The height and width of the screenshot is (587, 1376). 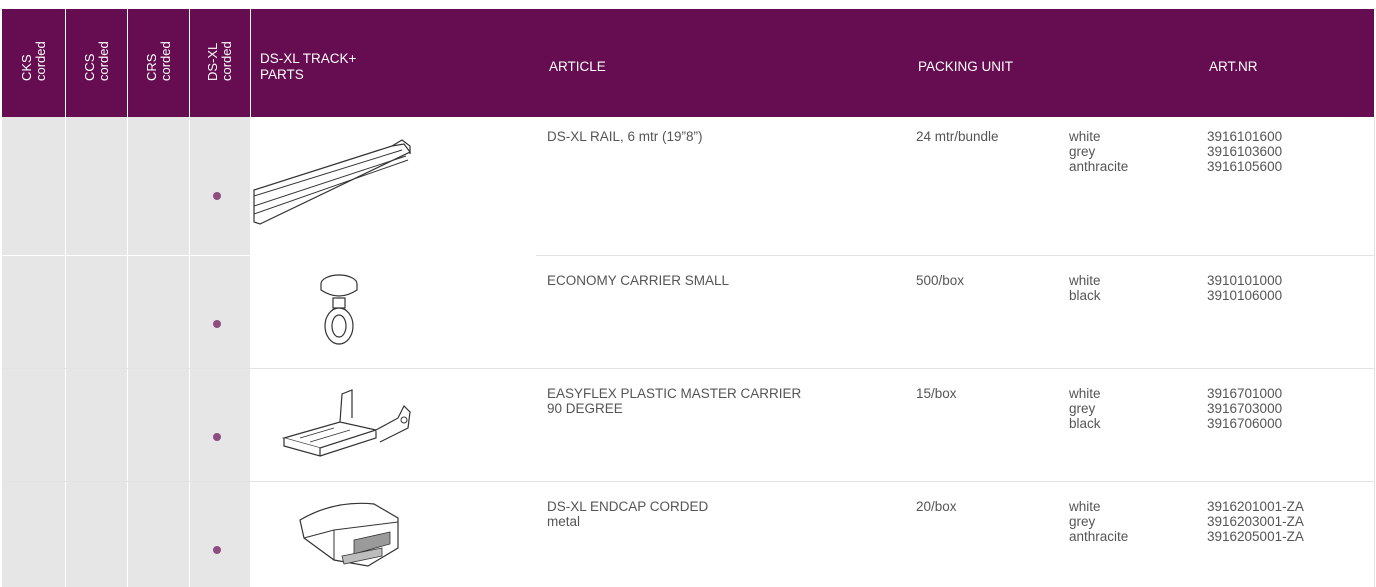 What do you see at coordinates (1233, 66) in the screenshot?
I see `column-header-art-nr: ART.NR` at bounding box center [1233, 66].